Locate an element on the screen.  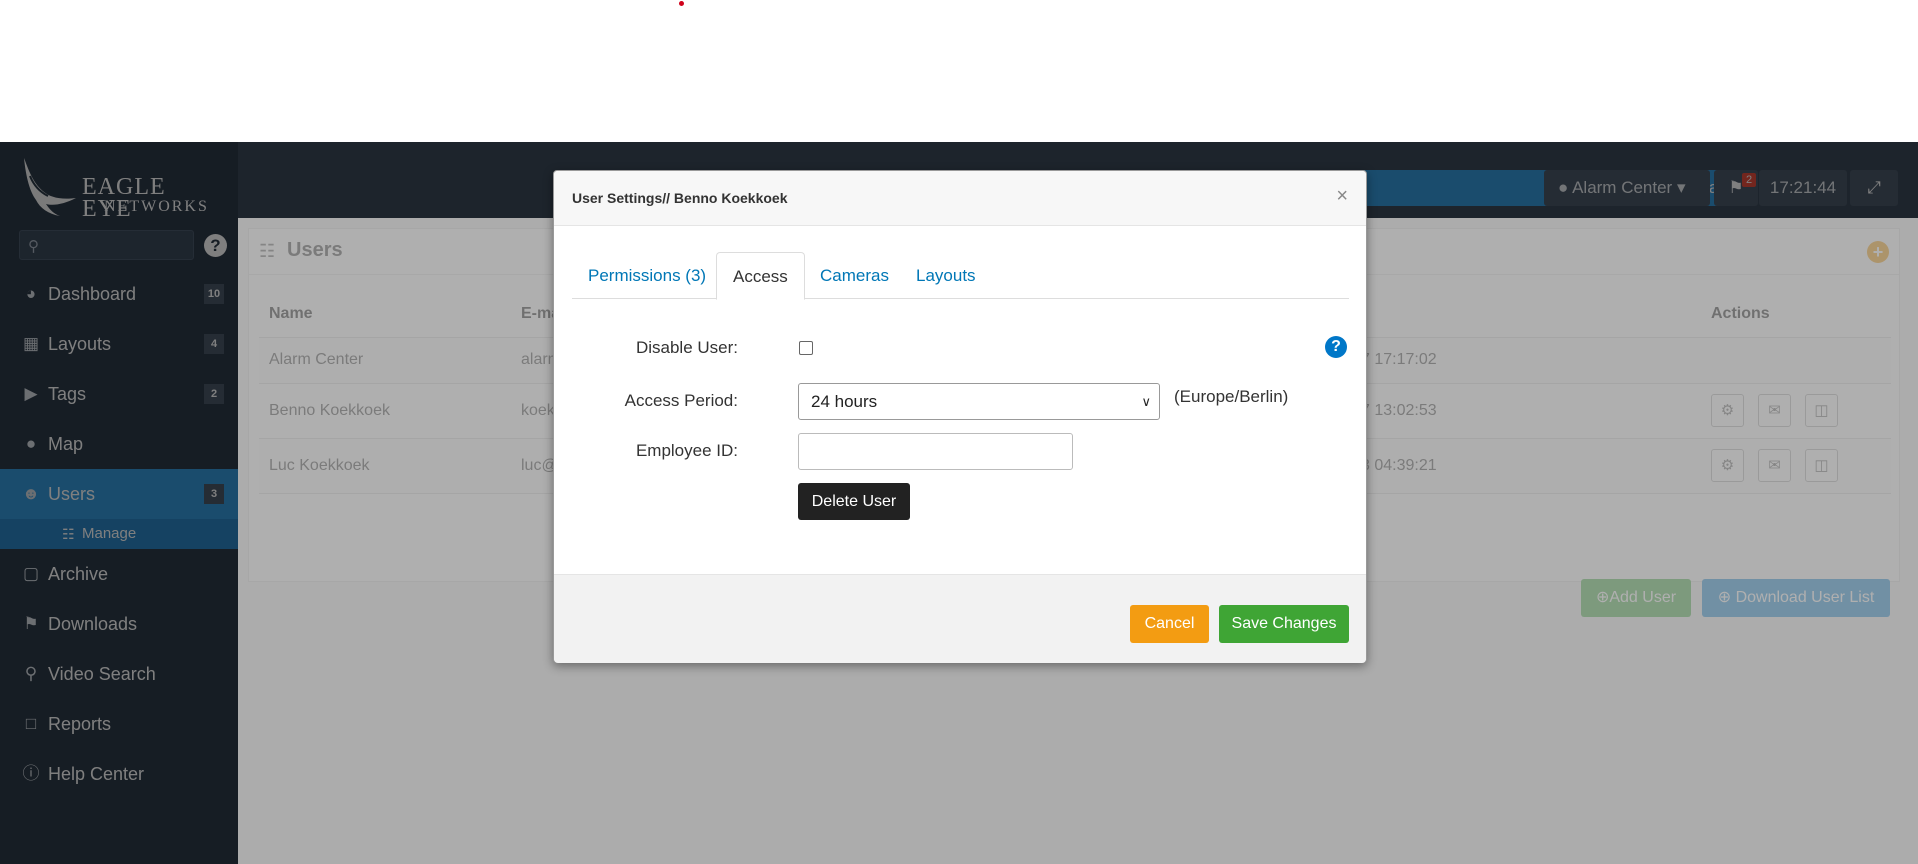
disable-user-label: Disable User: is located at coordinates (686, 347).